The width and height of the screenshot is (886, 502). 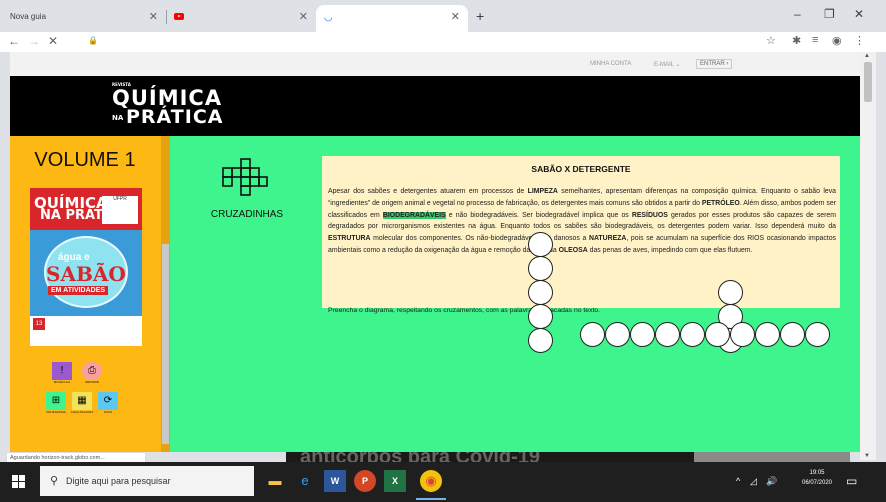 I want to click on minimize-button: –, so click(x=797, y=14).